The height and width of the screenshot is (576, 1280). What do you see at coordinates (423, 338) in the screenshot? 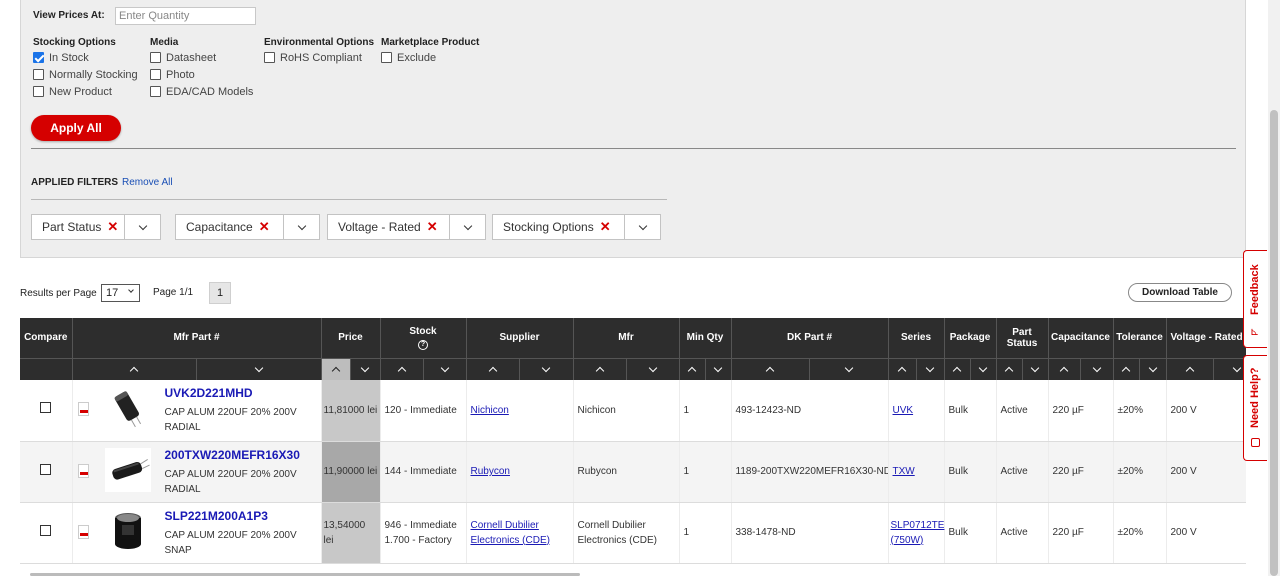
I see `col-stock: Stock?` at bounding box center [423, 338].